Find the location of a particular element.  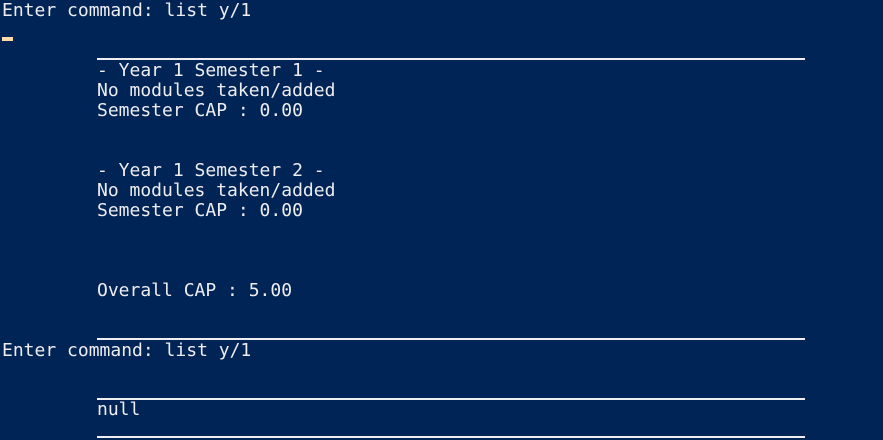

text-cursor is located at coordinates (7, 39).